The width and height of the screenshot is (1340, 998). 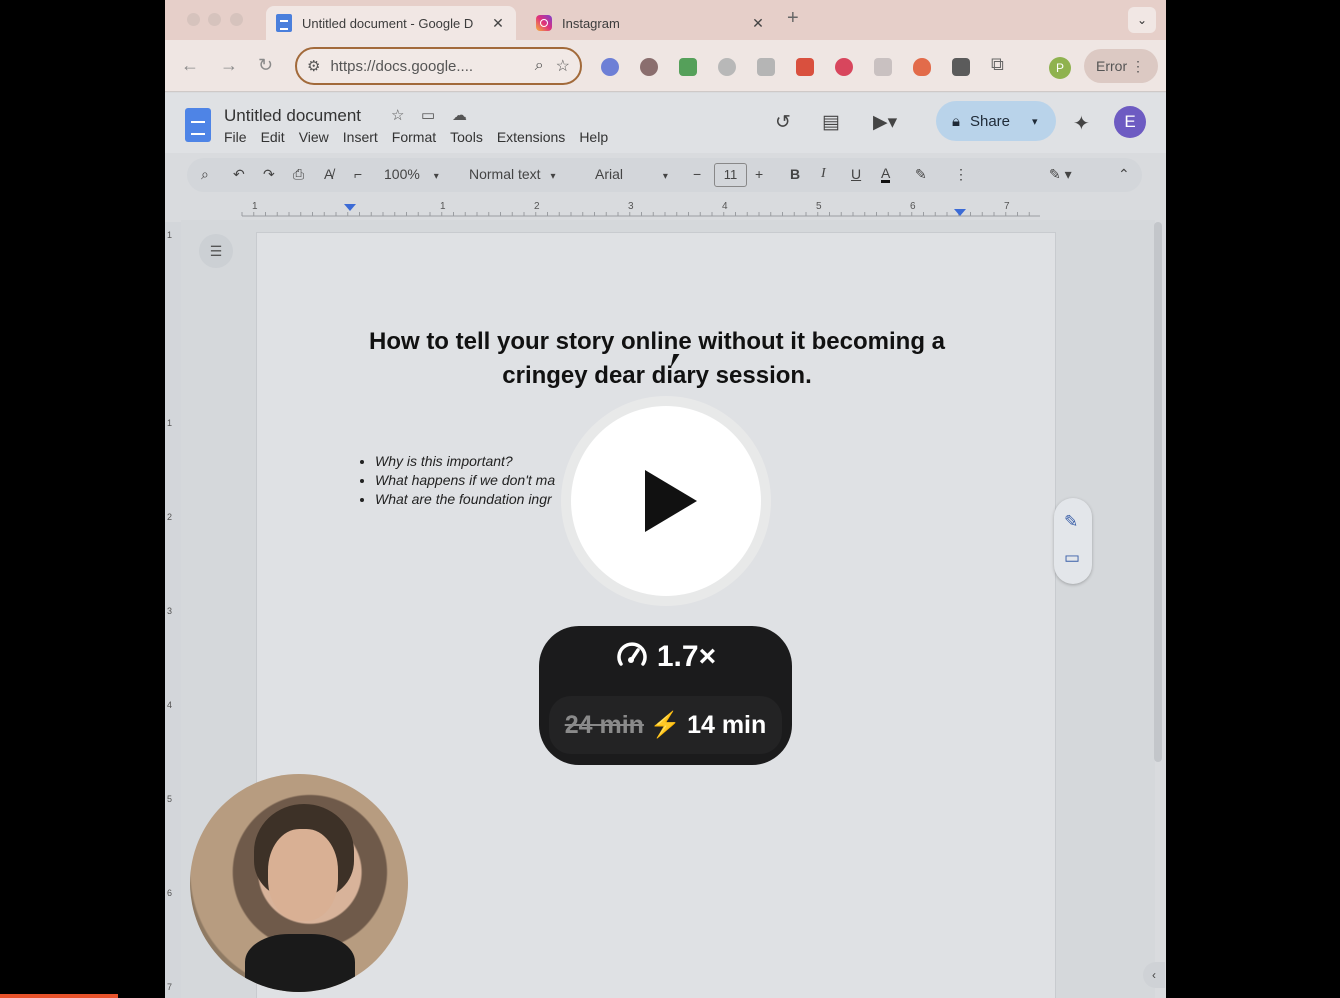 What do you see at coordinates (766, 67) in the screenshot?
I see `extension-code-icon` at bounding box center [766, 67].